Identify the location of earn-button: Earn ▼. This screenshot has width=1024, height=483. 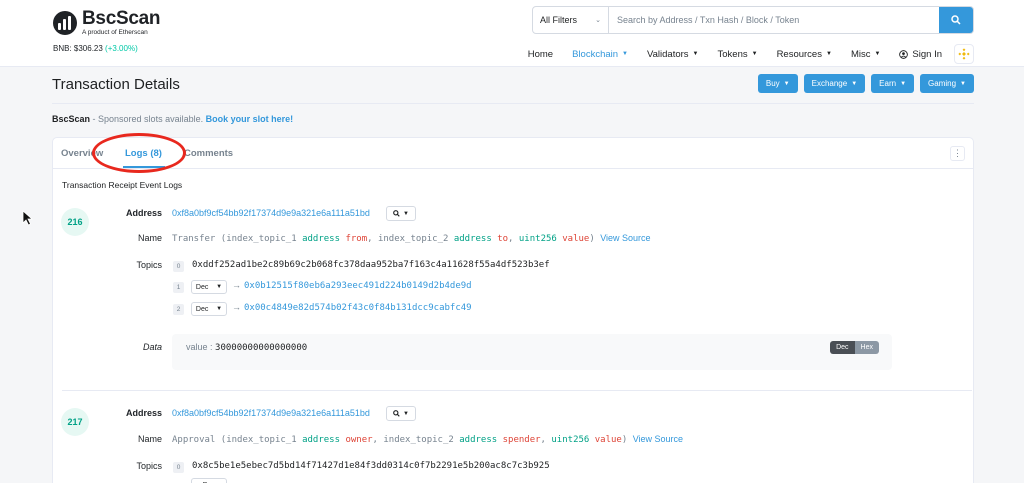
(893, 83).